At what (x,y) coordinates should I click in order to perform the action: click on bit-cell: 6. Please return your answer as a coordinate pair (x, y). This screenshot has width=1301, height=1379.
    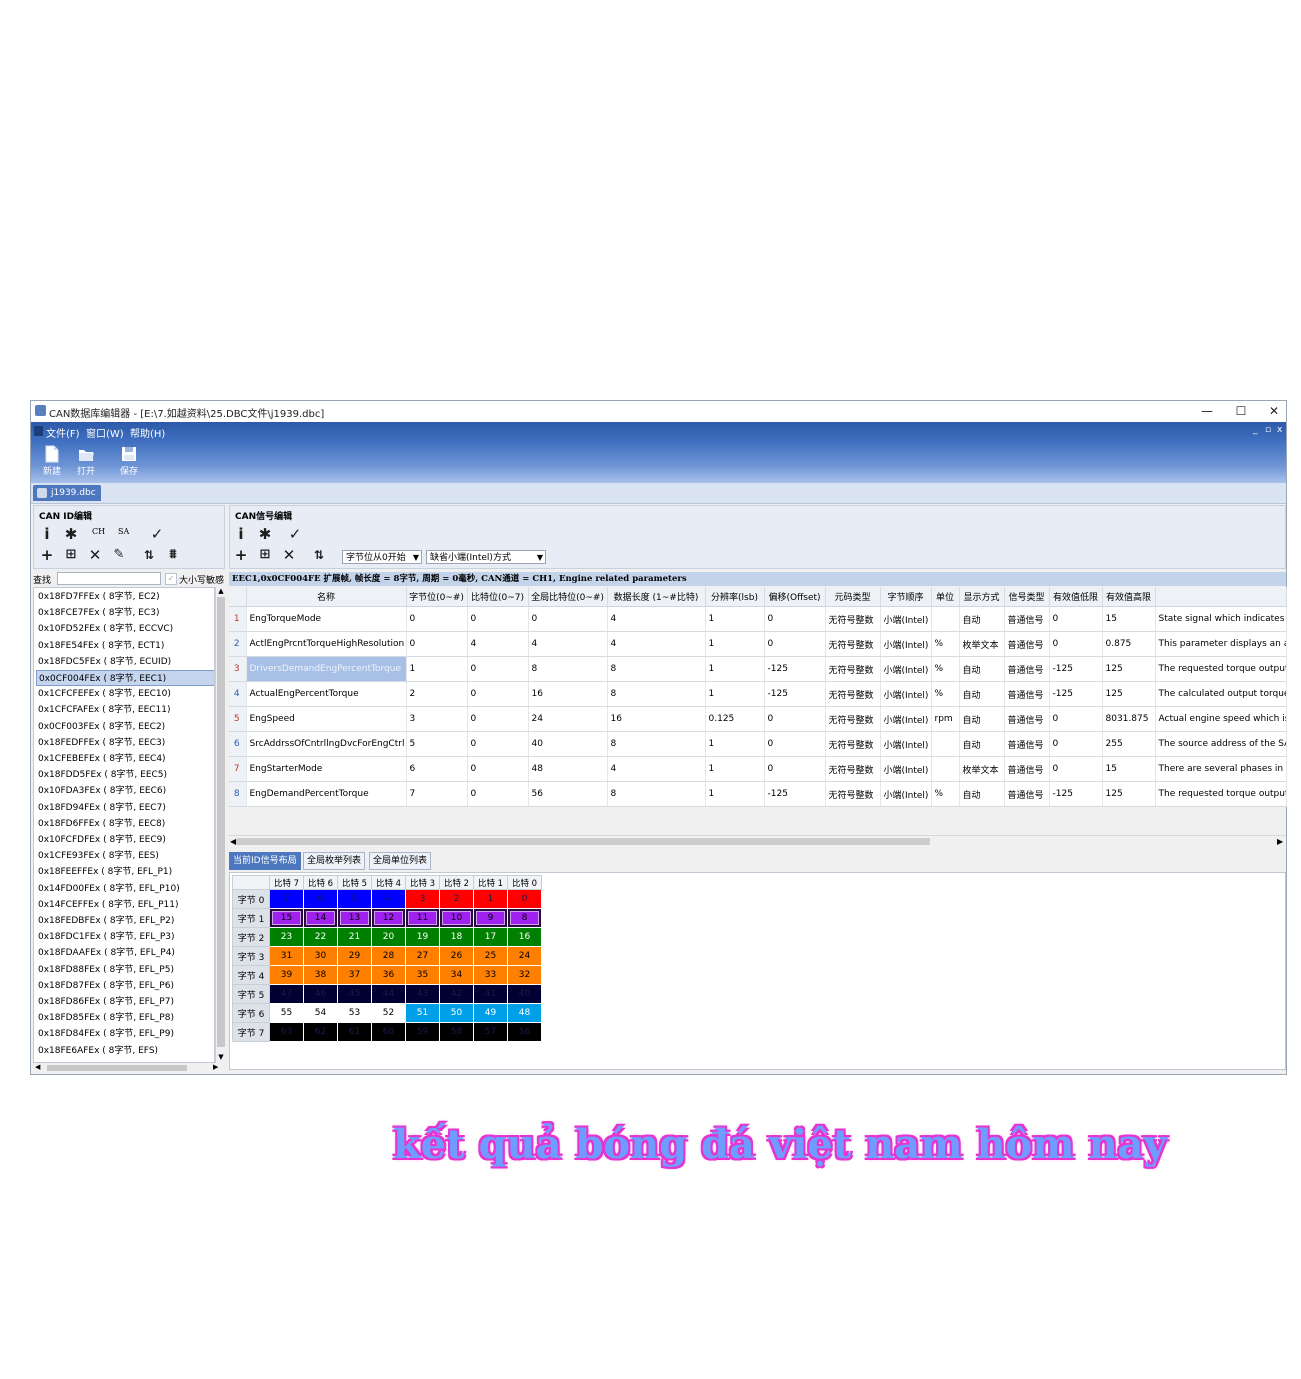
    Looking at the image, I should click on (320, 899).